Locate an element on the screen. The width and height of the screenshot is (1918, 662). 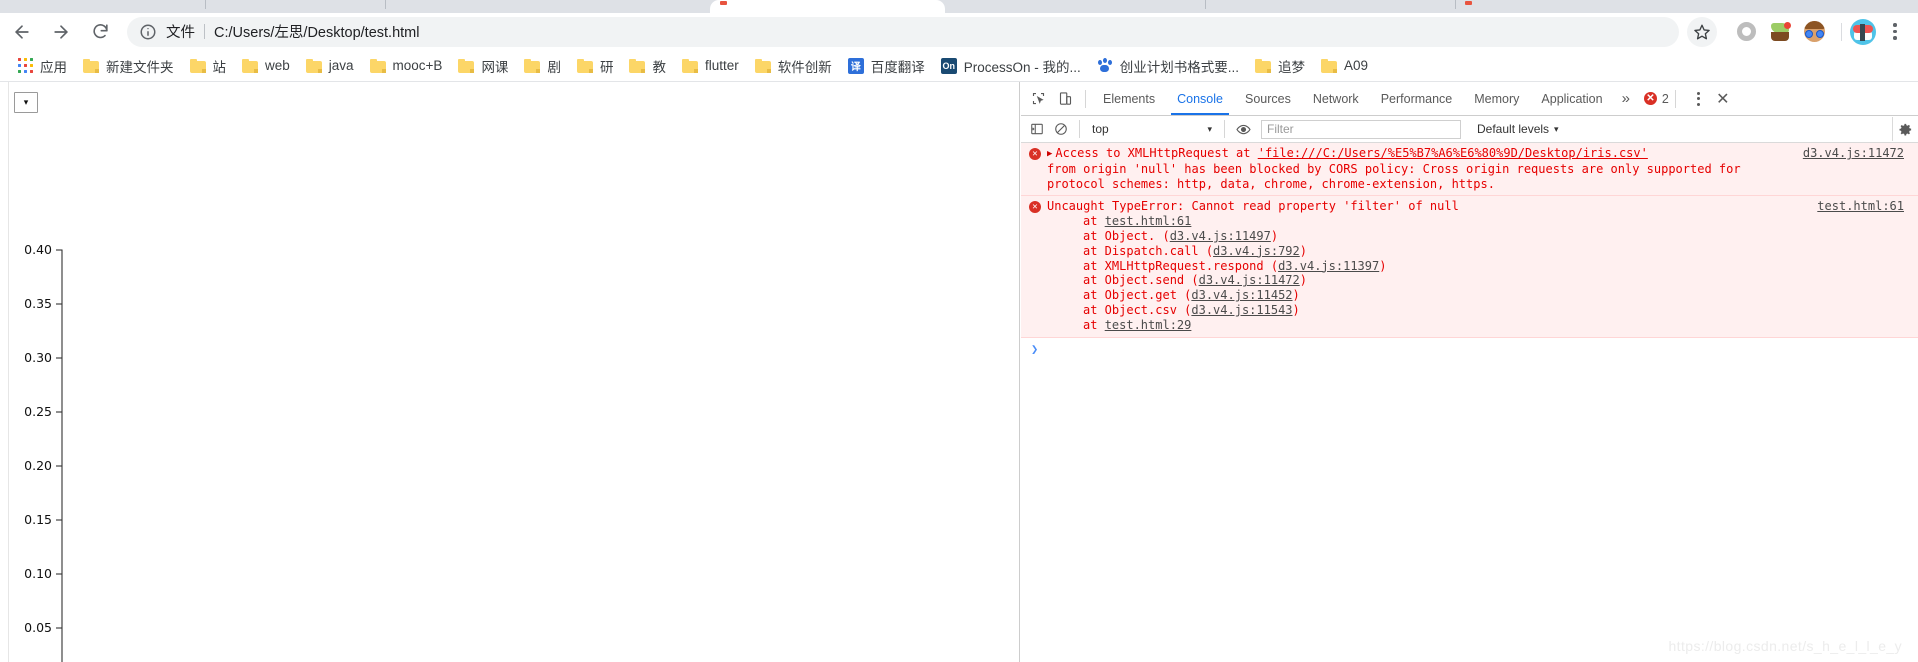
browser-tab-strip is located at coordinates (959, 6).